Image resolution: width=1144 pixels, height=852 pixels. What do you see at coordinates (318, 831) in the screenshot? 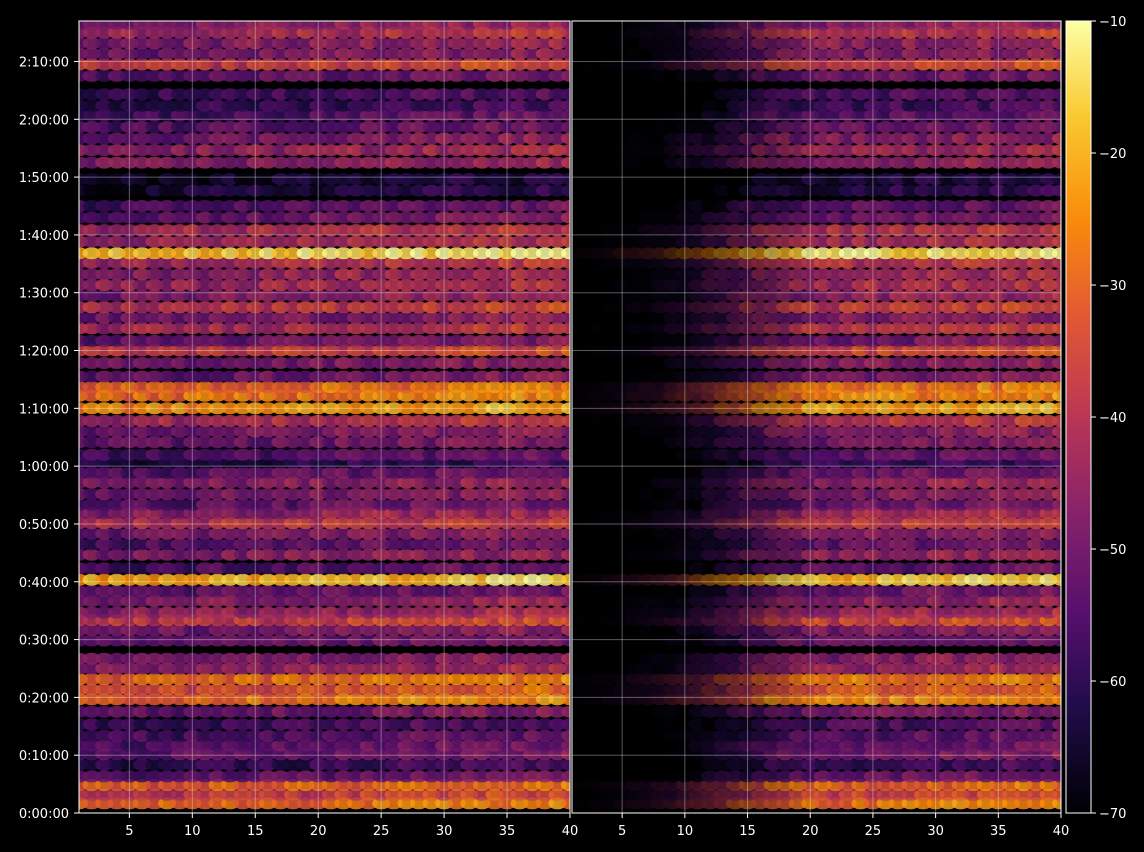
I see `x-tick-label: 20` at bounding box center [318, 831].